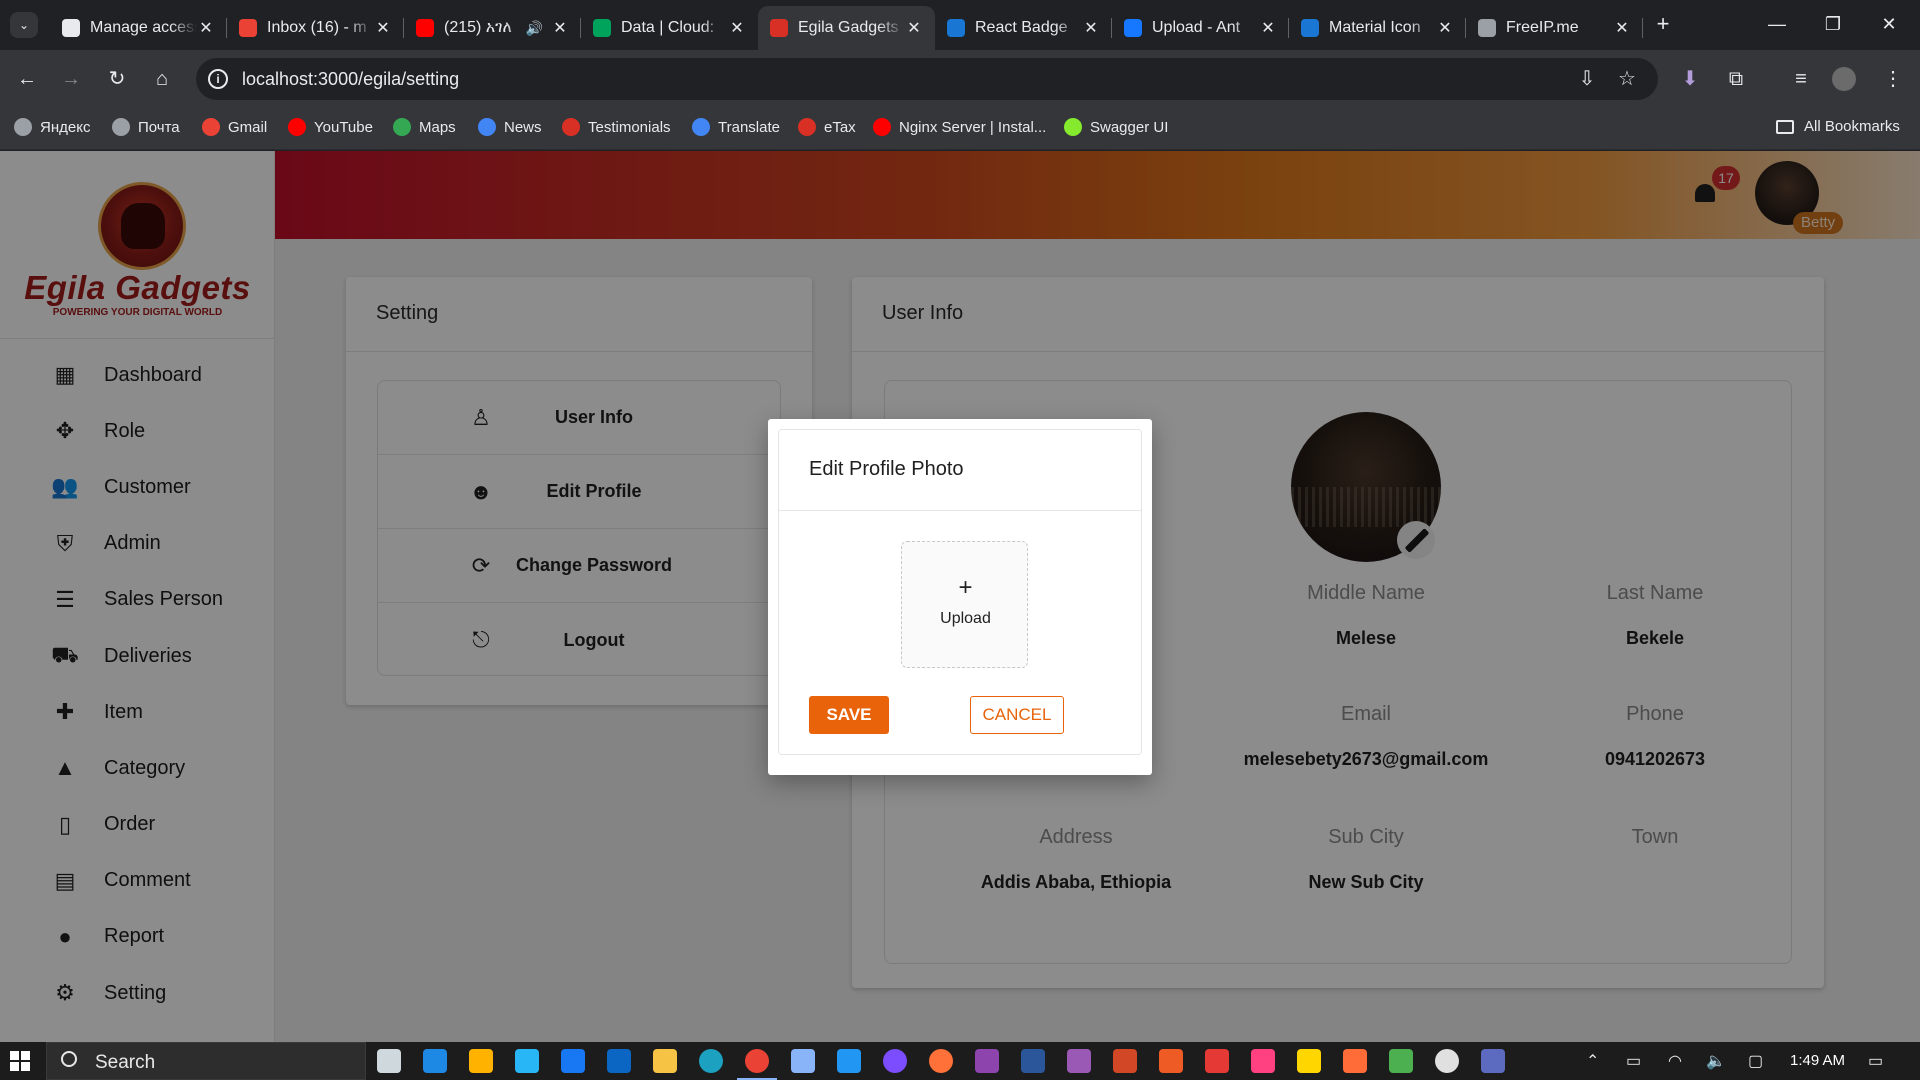 The height and width of the screenshot is (1080, 1920). I want to click on store-icon, so click(481, 1061).